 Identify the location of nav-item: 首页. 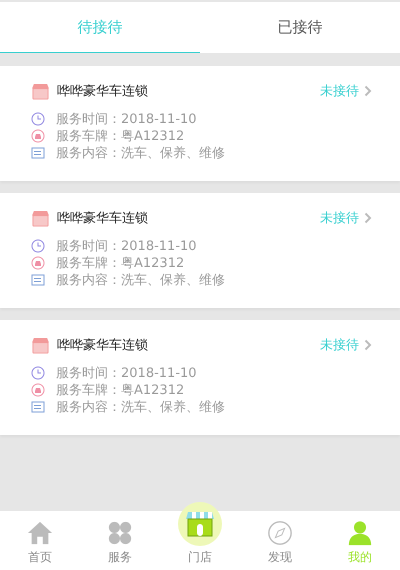
(40, 543).